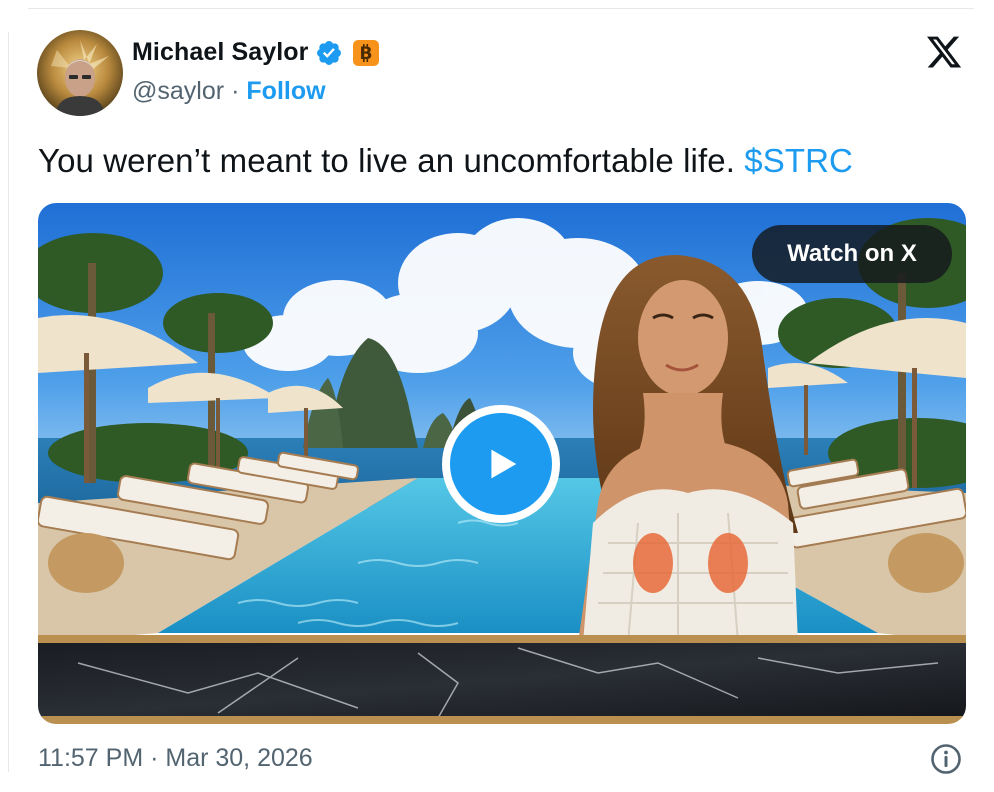  I want to click on watch-on-x-button: Watch on X, so click(852, 254).